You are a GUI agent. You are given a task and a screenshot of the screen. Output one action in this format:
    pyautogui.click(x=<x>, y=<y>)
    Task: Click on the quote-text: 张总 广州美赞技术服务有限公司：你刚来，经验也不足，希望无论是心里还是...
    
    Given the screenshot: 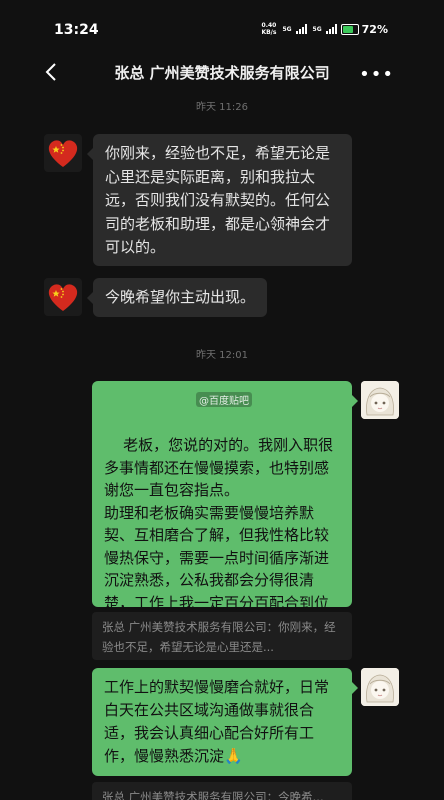 What is the action you would take?
    pyautogui.click(x=219, y=637)
    